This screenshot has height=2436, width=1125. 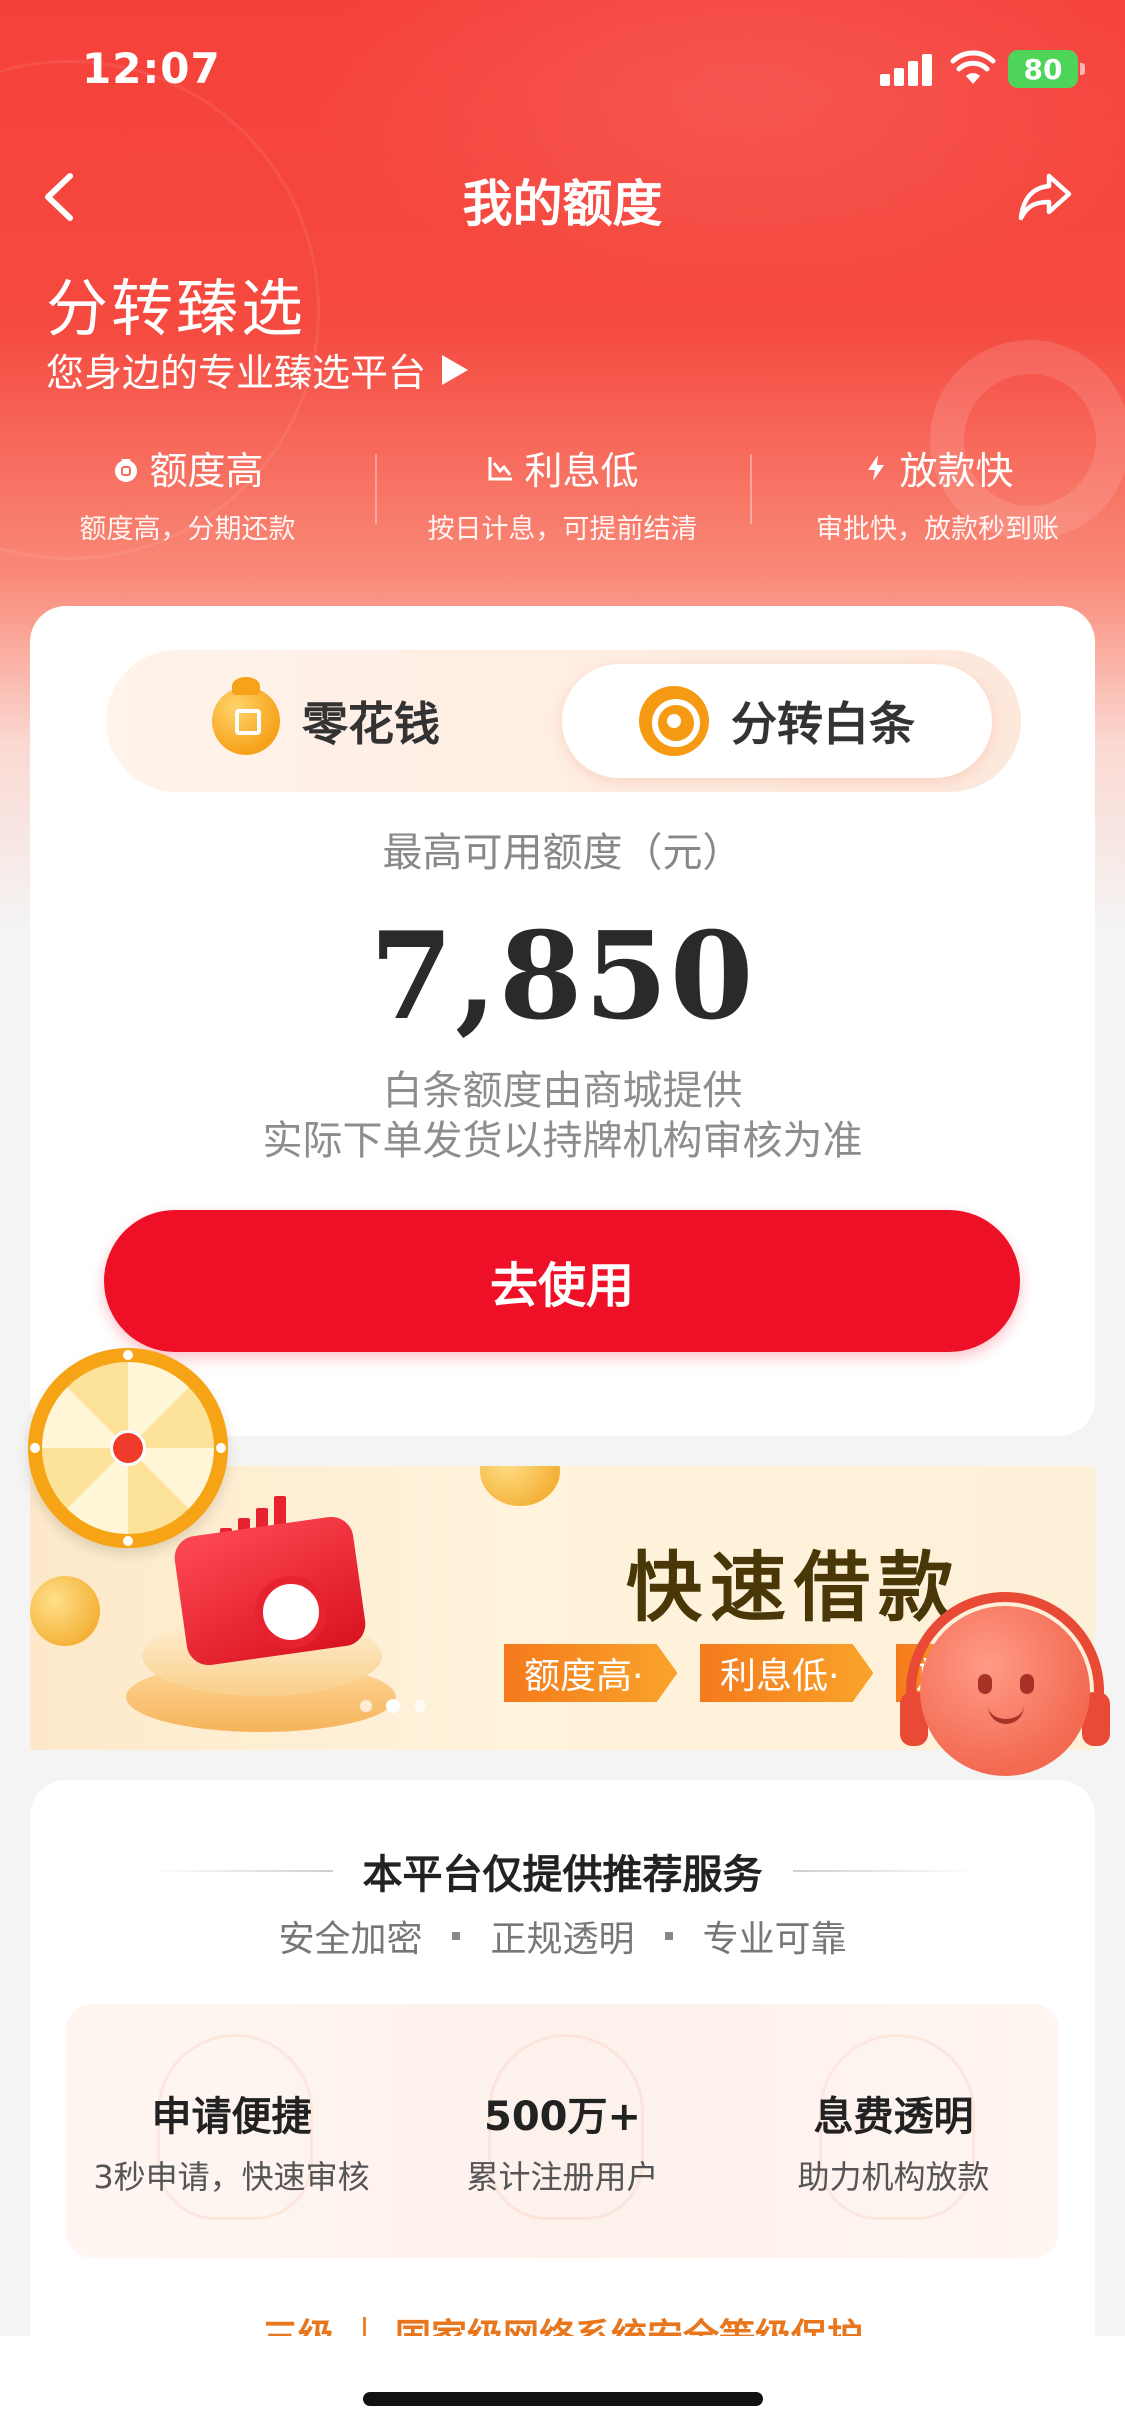 I want to click on battery-indicator: 80, so click(x=1046, y=69).